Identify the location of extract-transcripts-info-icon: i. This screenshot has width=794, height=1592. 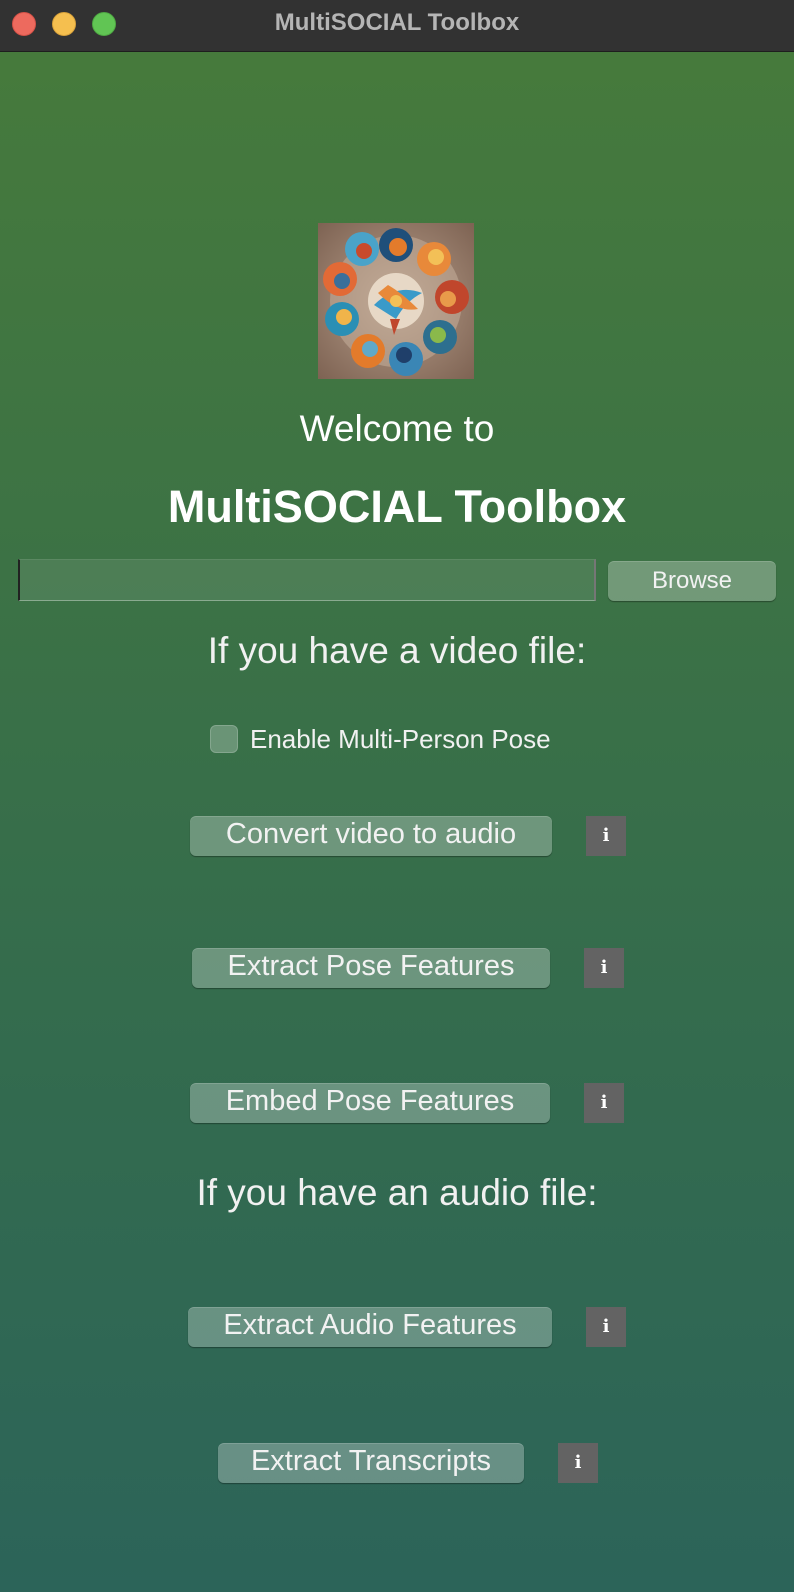
(578, 1463).